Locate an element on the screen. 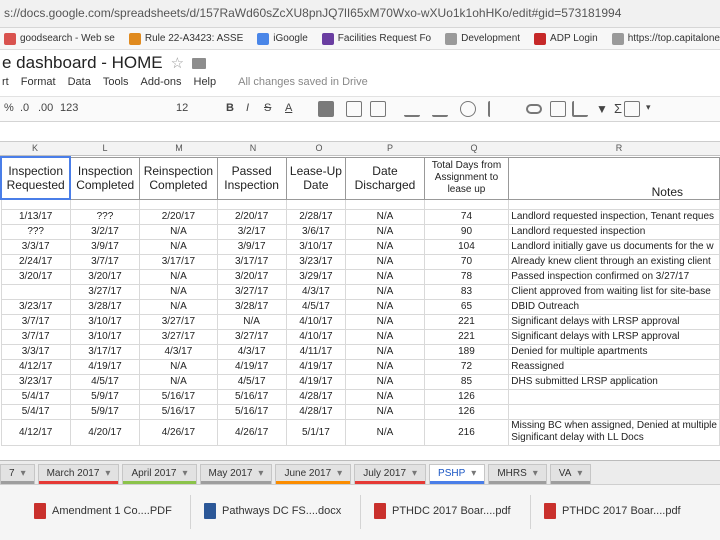  bookmark-facilities: Facilities Request Fo is located at coordinates (376, 38).